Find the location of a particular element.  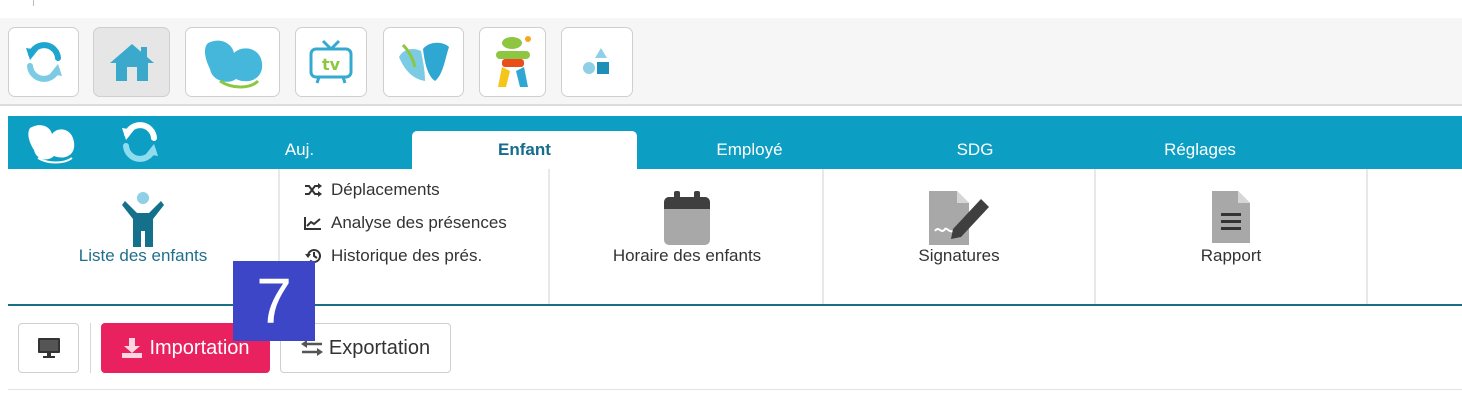

shapes-app-button is located at coordinates (597, 62).